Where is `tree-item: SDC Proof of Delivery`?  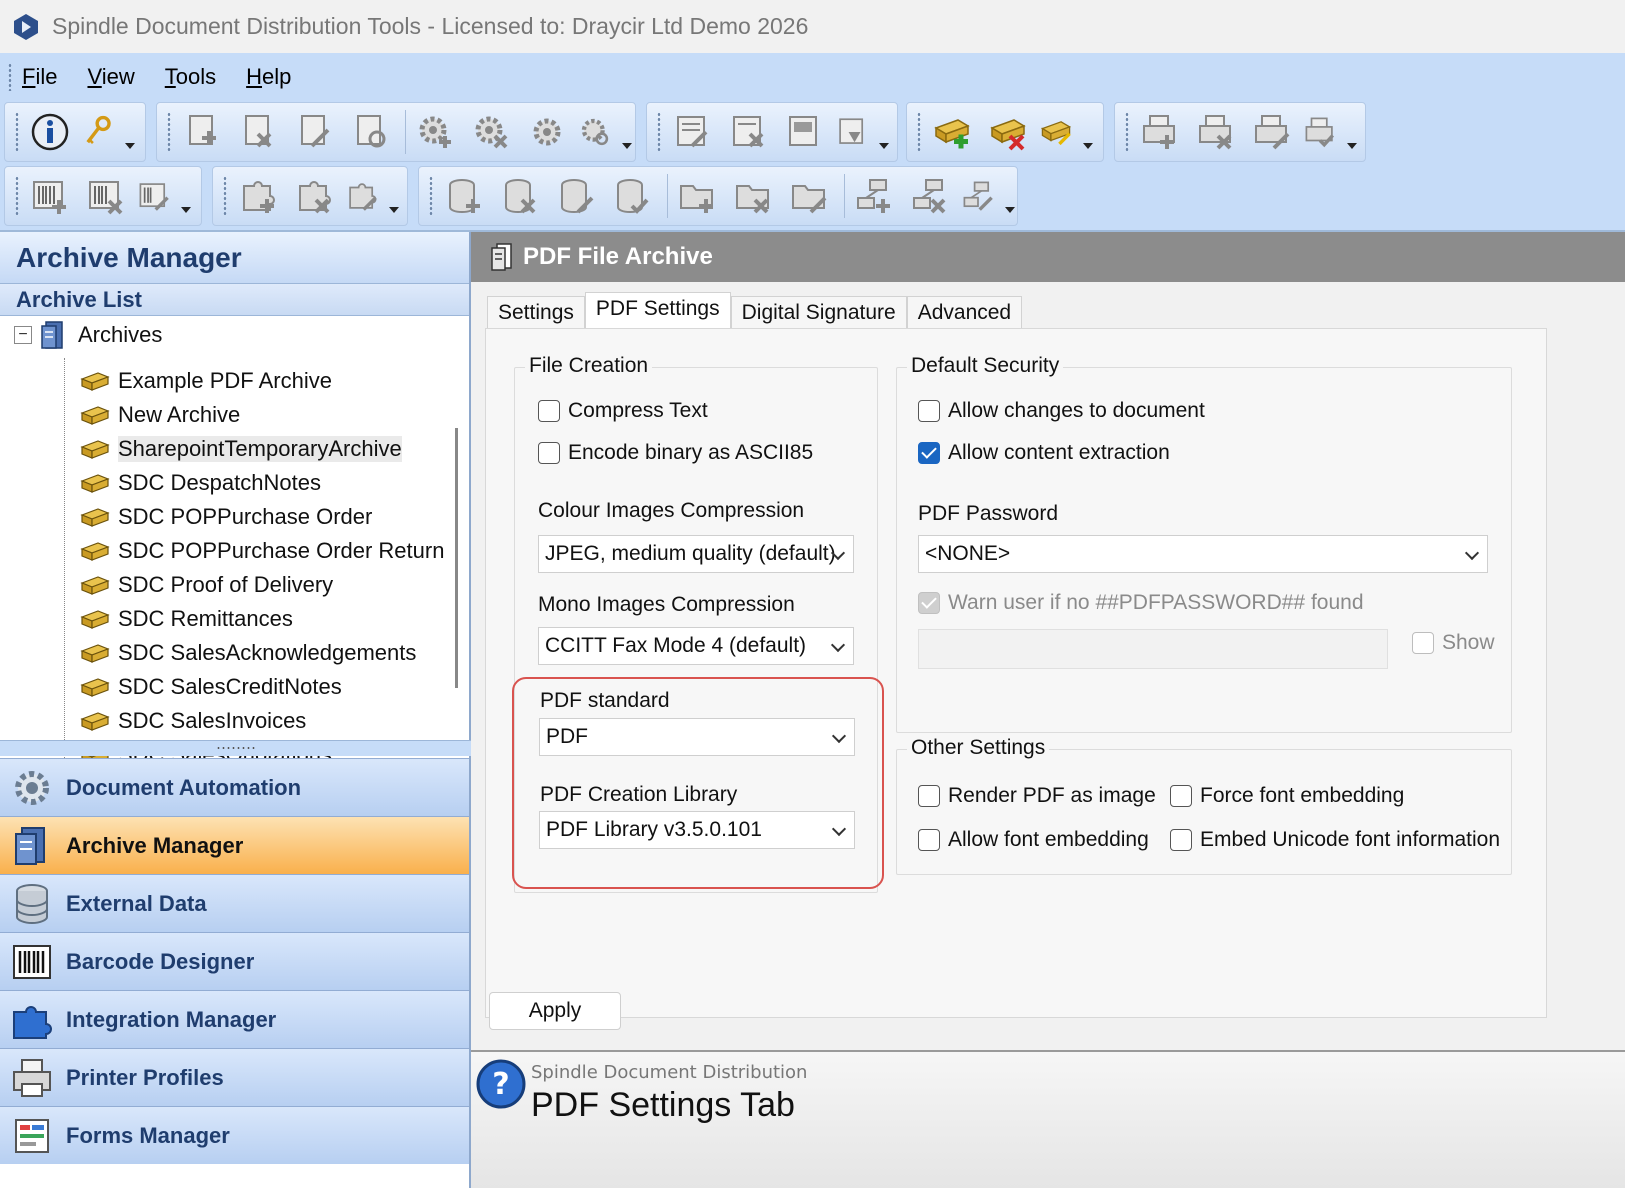
tree-item: SDC Proof of Delivery is located at coordinates (262, 585).